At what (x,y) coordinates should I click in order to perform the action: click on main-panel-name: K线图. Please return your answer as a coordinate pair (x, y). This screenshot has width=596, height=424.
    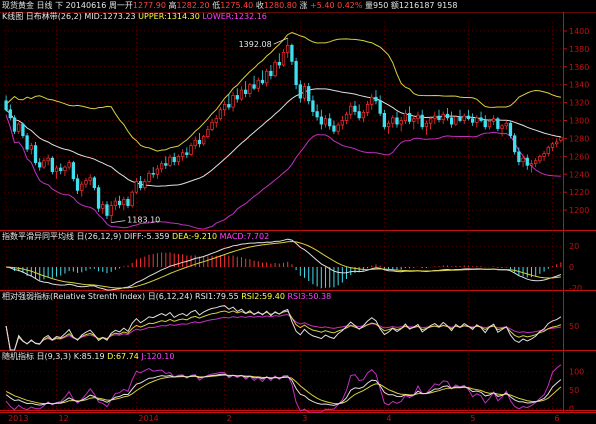
    Looking at the image, I should click on (13, 16).